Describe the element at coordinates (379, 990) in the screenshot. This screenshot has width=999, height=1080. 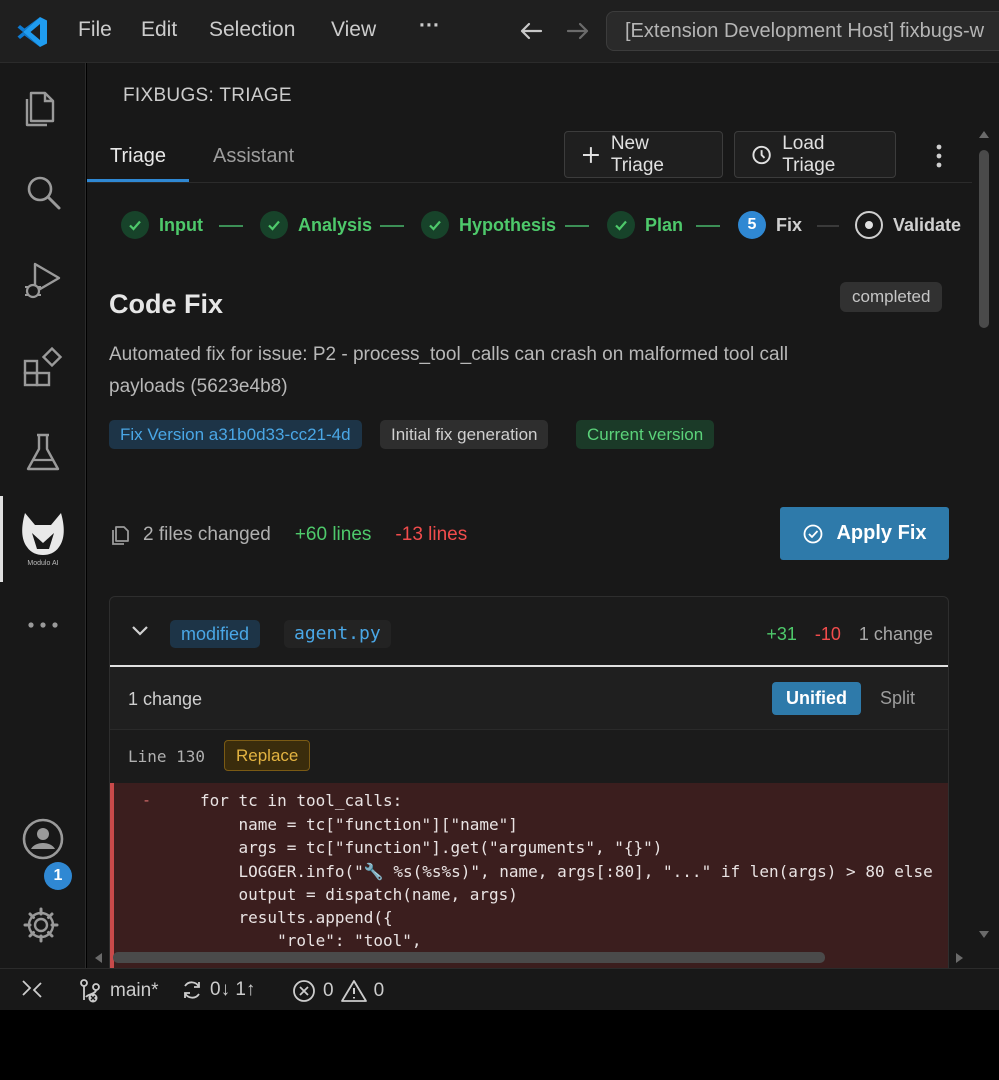
I see `warning-count: 0` at that location.